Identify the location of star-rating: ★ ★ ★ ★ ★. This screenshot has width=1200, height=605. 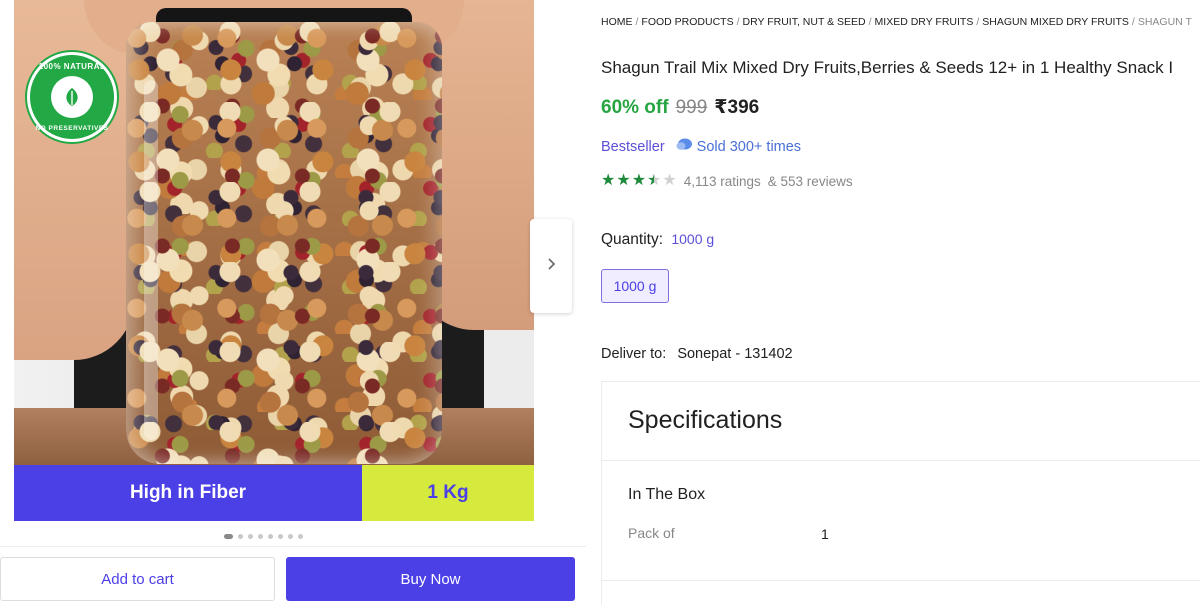
(639, 181).